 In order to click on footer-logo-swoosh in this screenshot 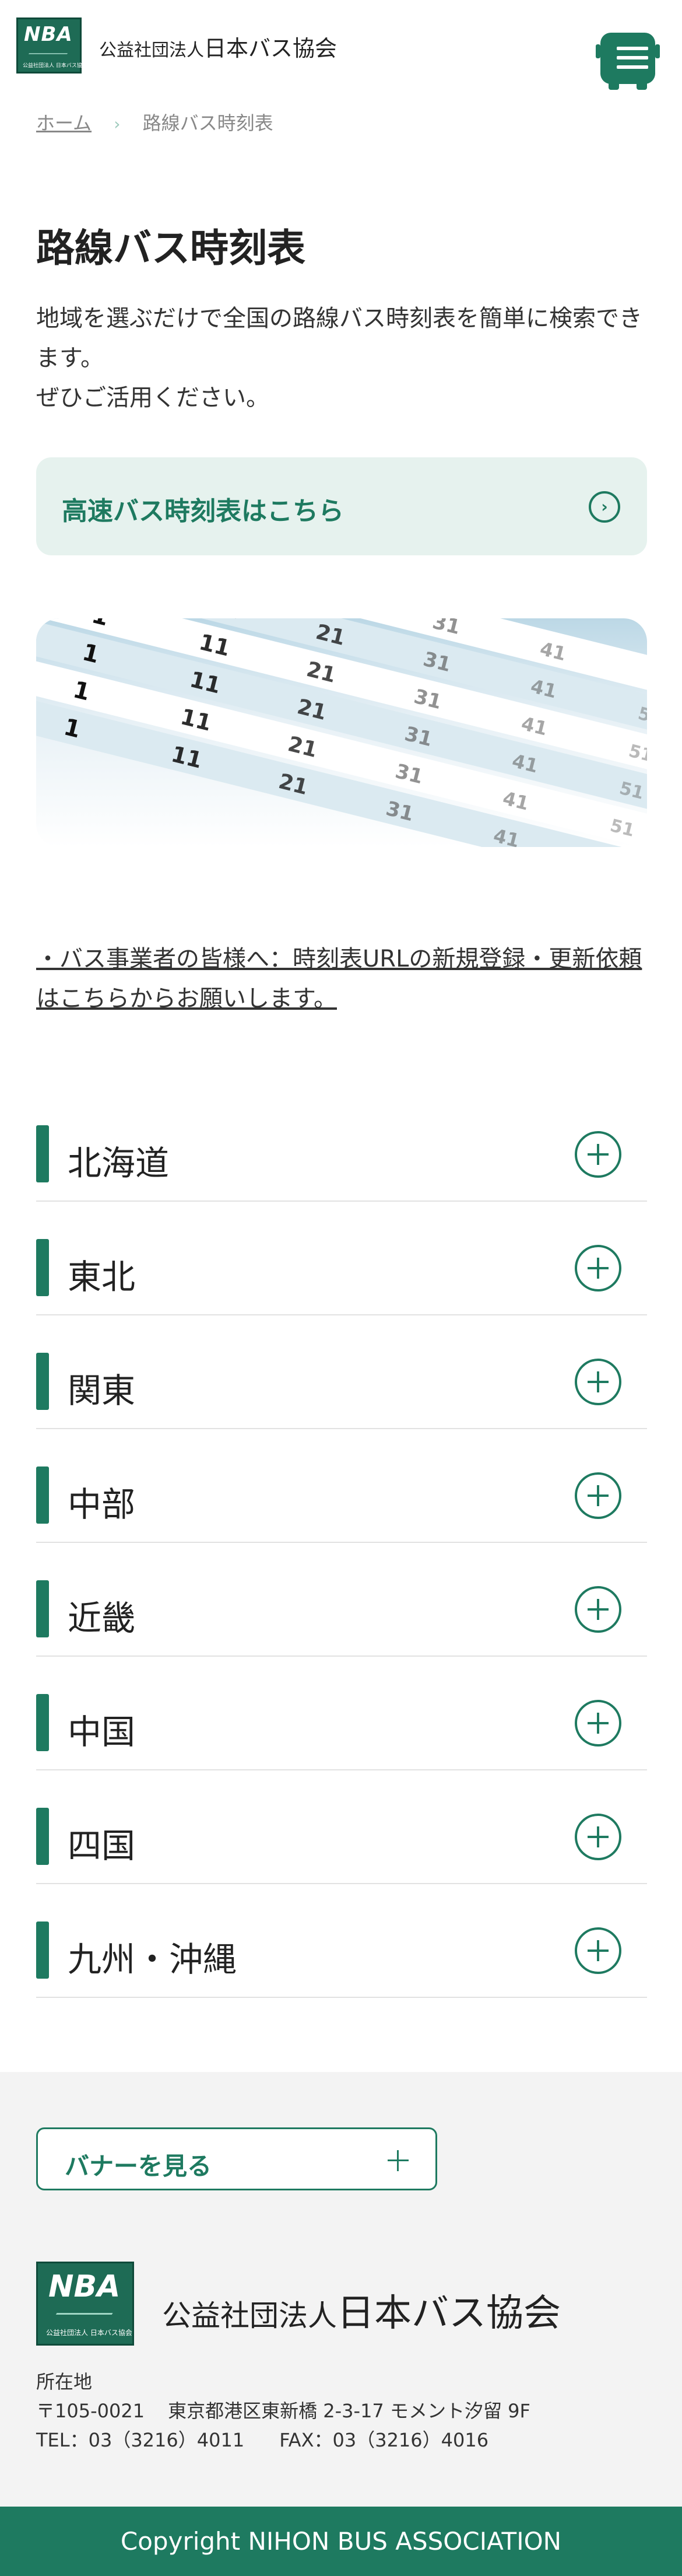, I will do `click(87, 2309)`.